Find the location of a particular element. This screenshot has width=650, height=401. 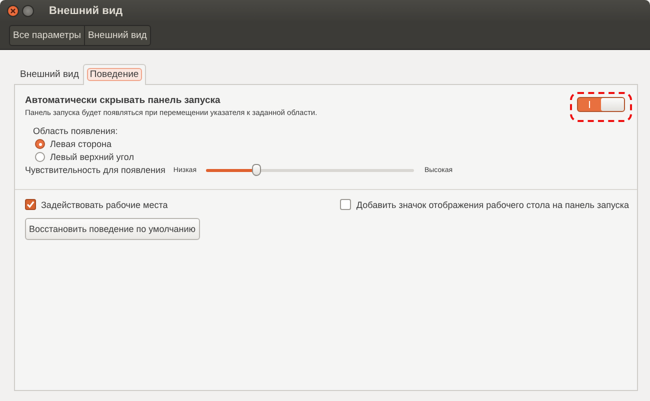

tab: Поведение is located at coordinates (114, 74).